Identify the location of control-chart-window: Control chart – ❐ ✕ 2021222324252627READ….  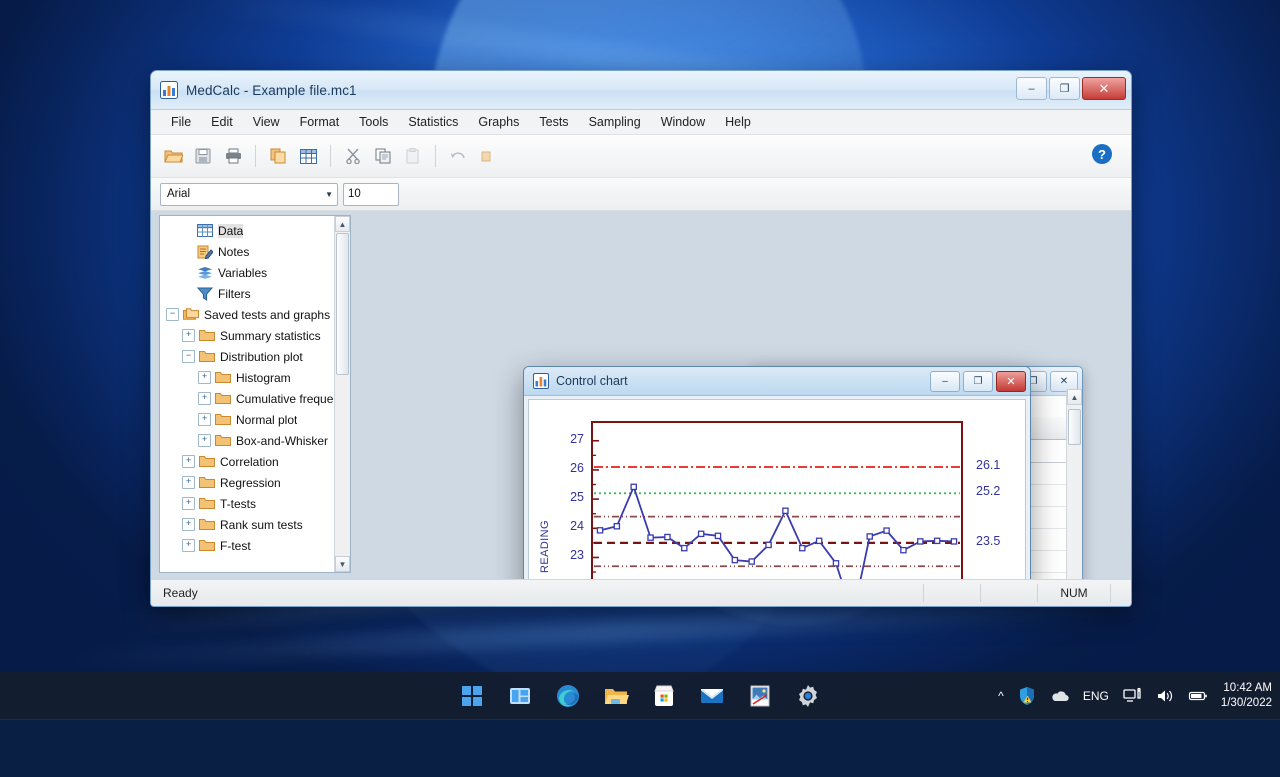
(777, 472).